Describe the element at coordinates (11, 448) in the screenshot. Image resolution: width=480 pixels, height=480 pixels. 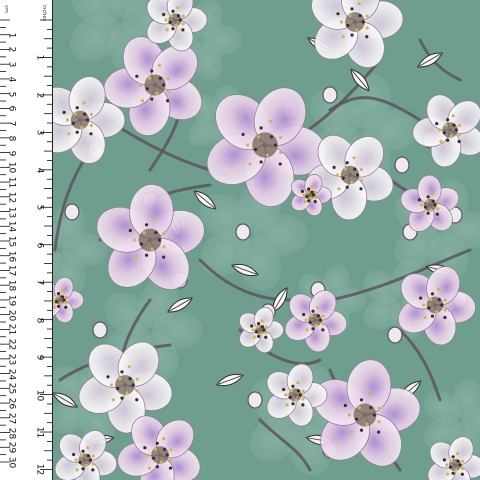
I see `cm-label: 29` at that location.